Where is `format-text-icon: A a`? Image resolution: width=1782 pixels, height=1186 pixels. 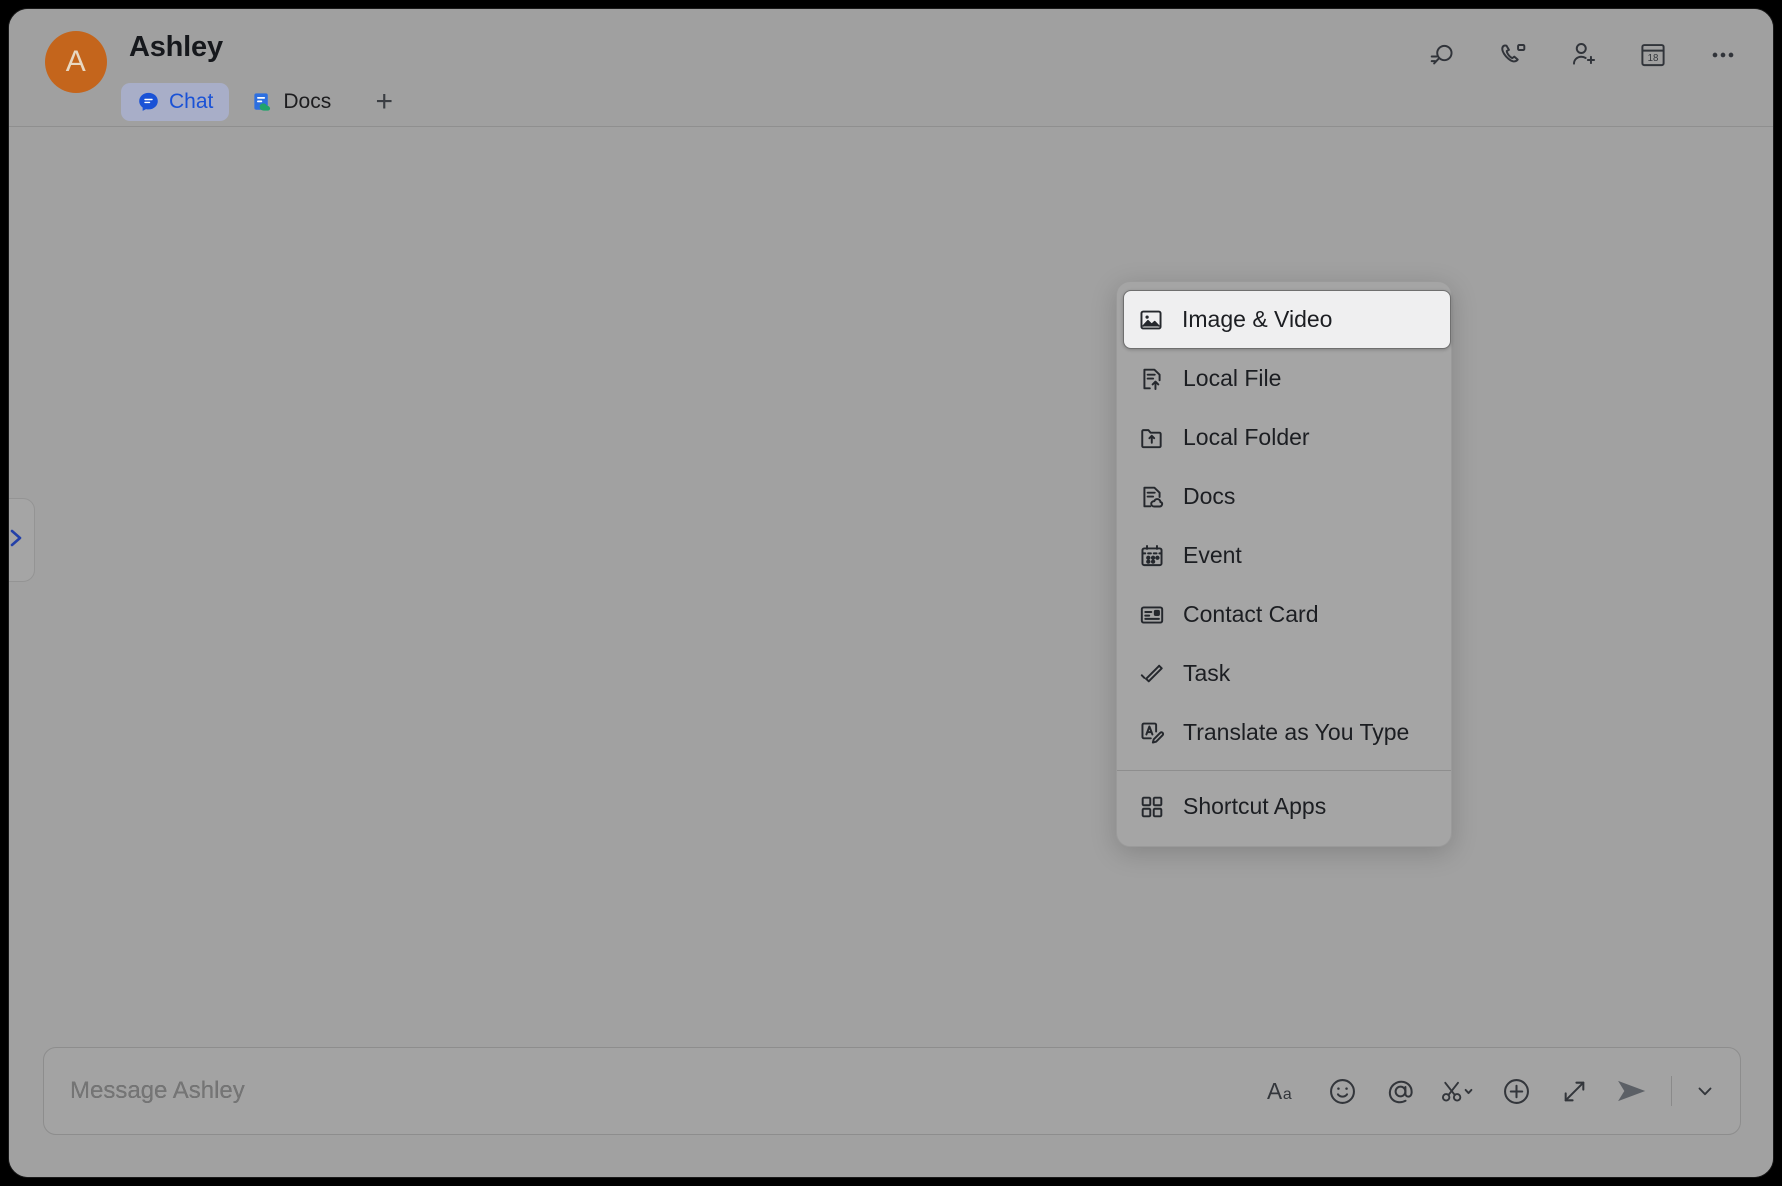
format-text-icon: A a is located at coordinates (1284, 1091).